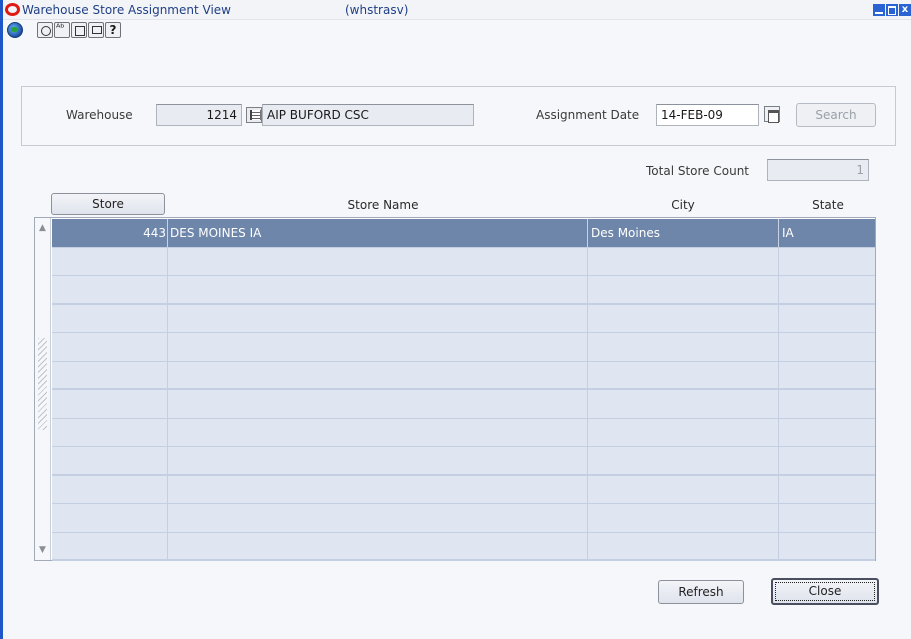 The height and width of the screenshot is (639, 911). What do you see at coordinates (707, 115) in the screenshot?
I see `assignment-date-field: 14-FEB-09` at bounding box center [707, 115].